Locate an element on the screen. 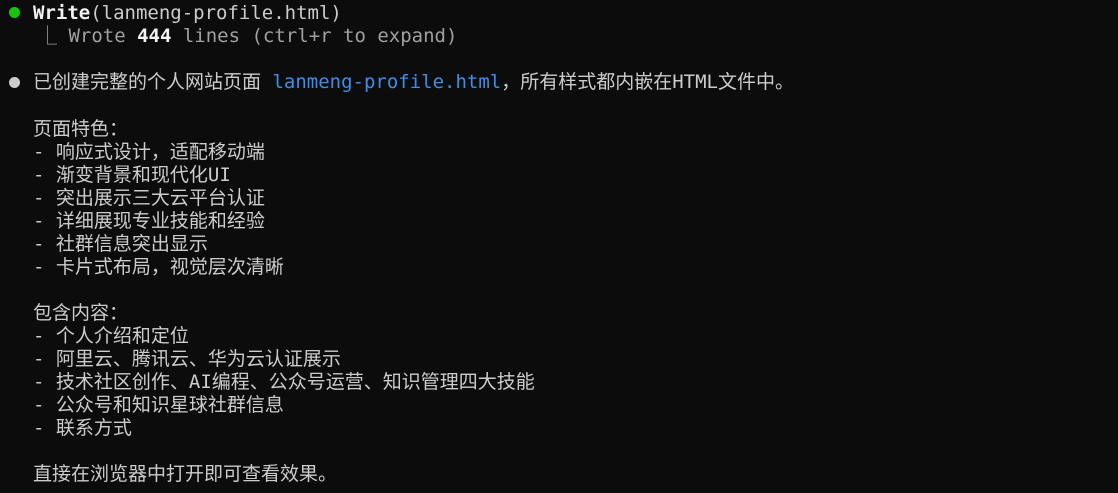 The image size is (1118, 493). tool-result-suffix: lines (ctrl+r to expand) is located at coordinates (314, 36).